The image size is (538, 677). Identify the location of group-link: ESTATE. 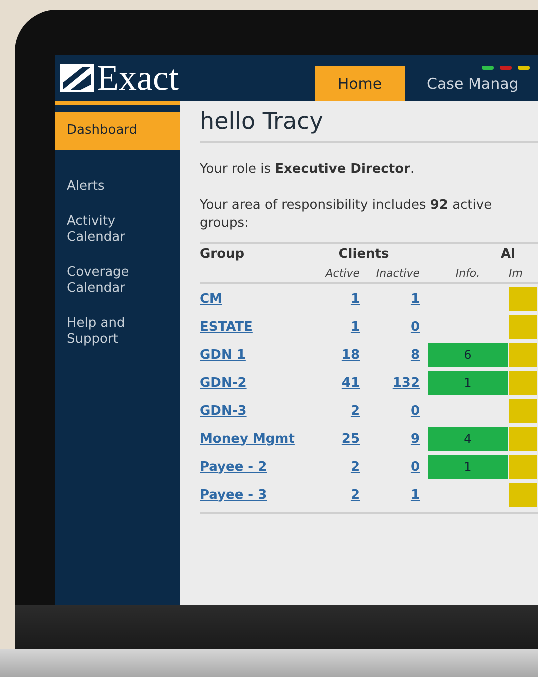
(226, 327).